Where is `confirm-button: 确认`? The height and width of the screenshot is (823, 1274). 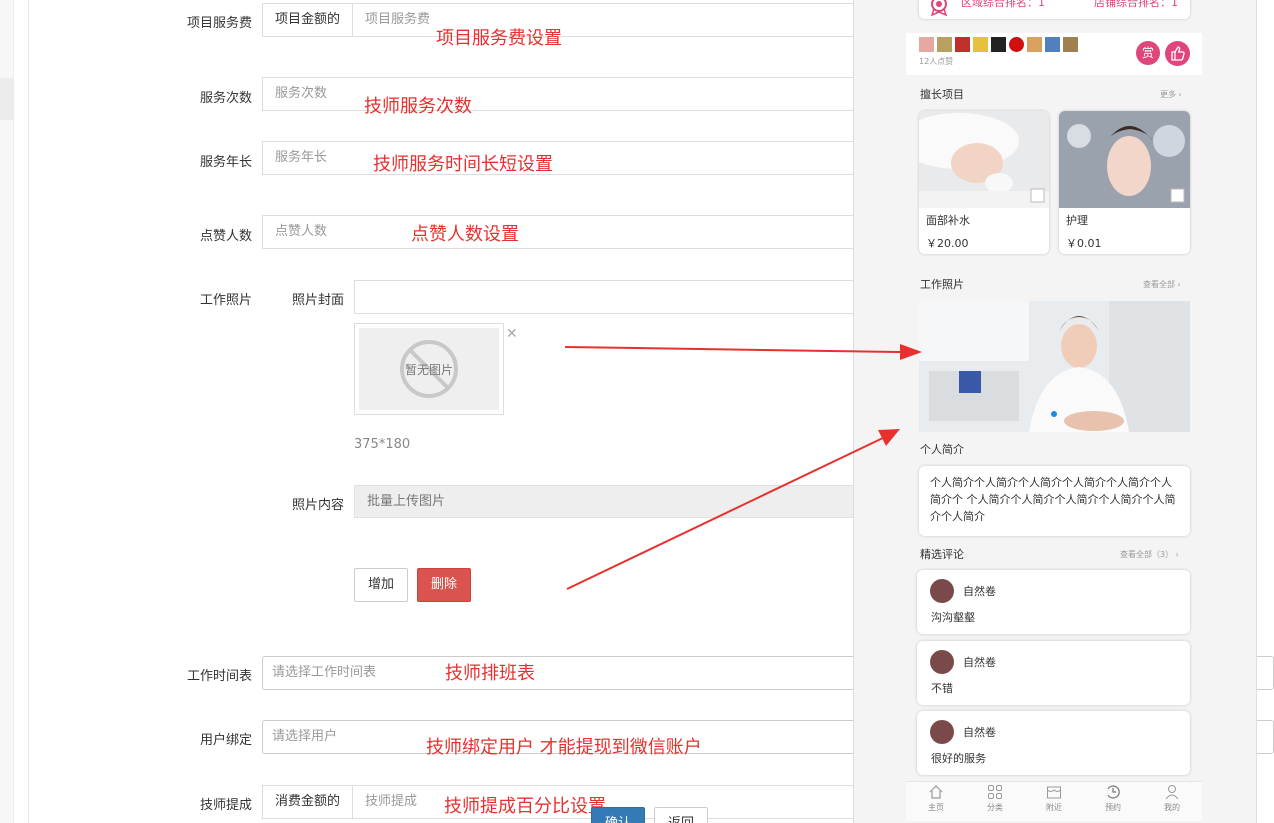 confirm-button: 确认 is located at coordinates (618, 815).